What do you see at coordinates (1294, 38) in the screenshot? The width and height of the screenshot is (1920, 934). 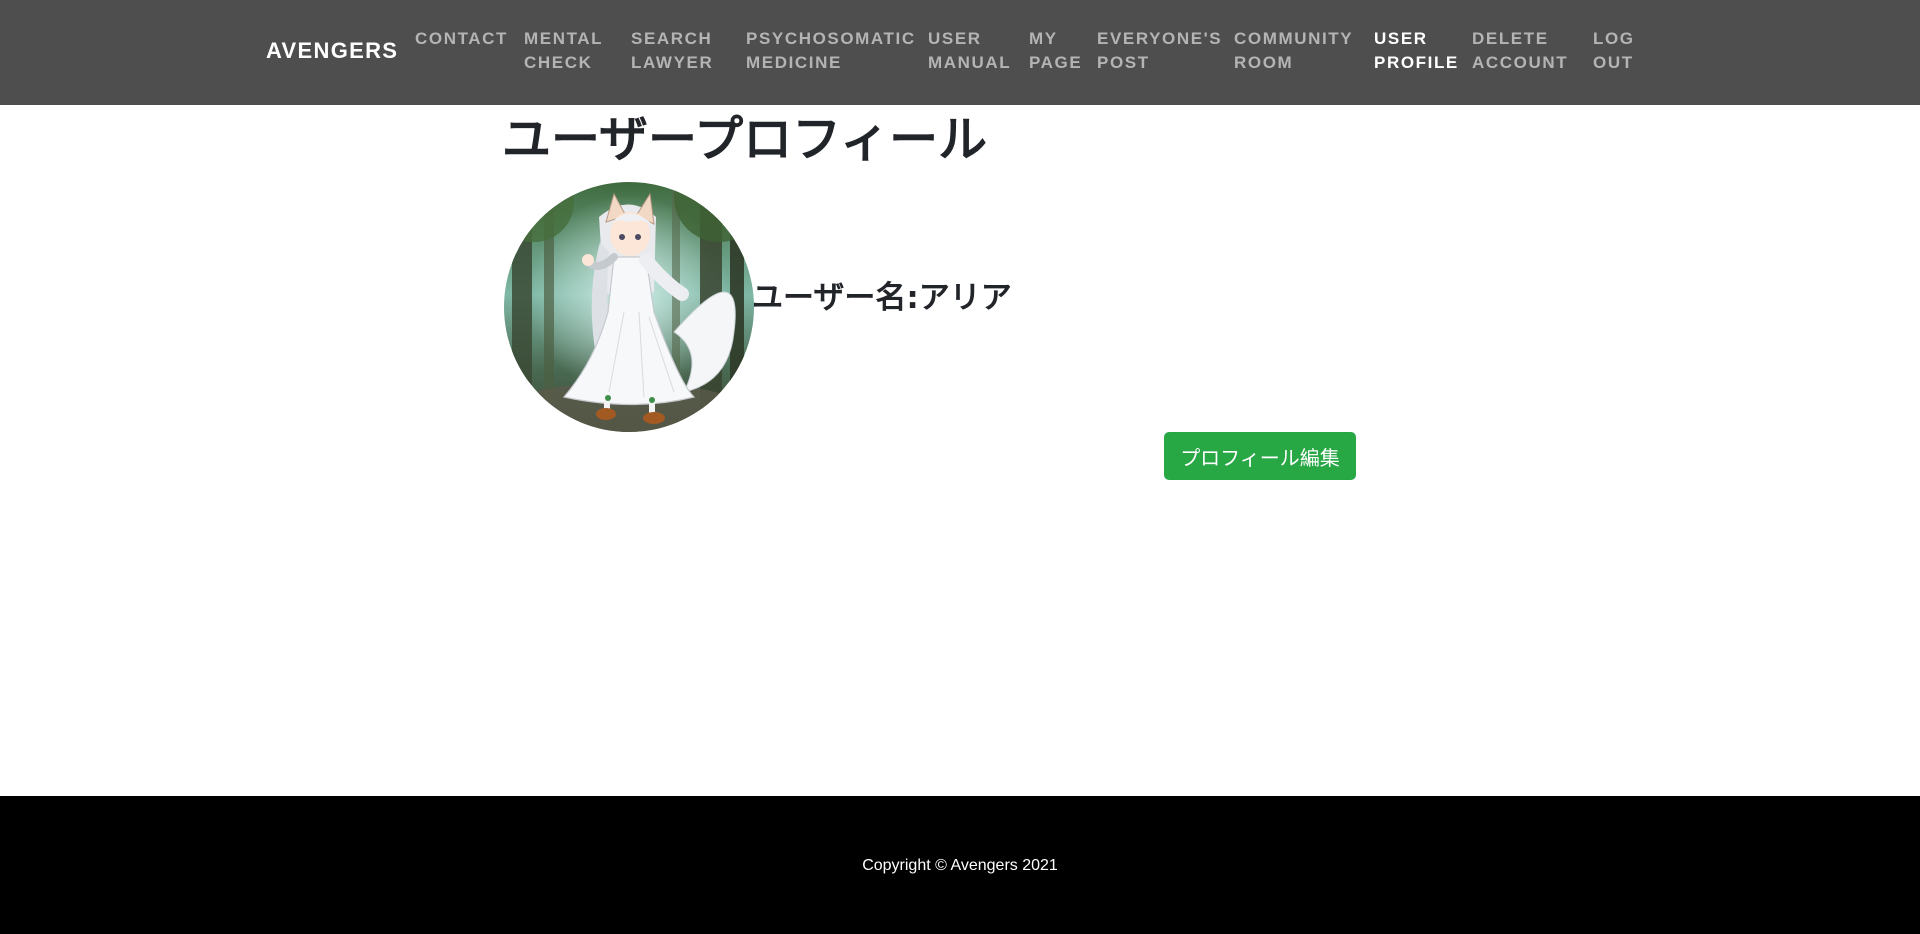 I see `nav-label: COMMUNITY` at bounding box center [1294, 38].